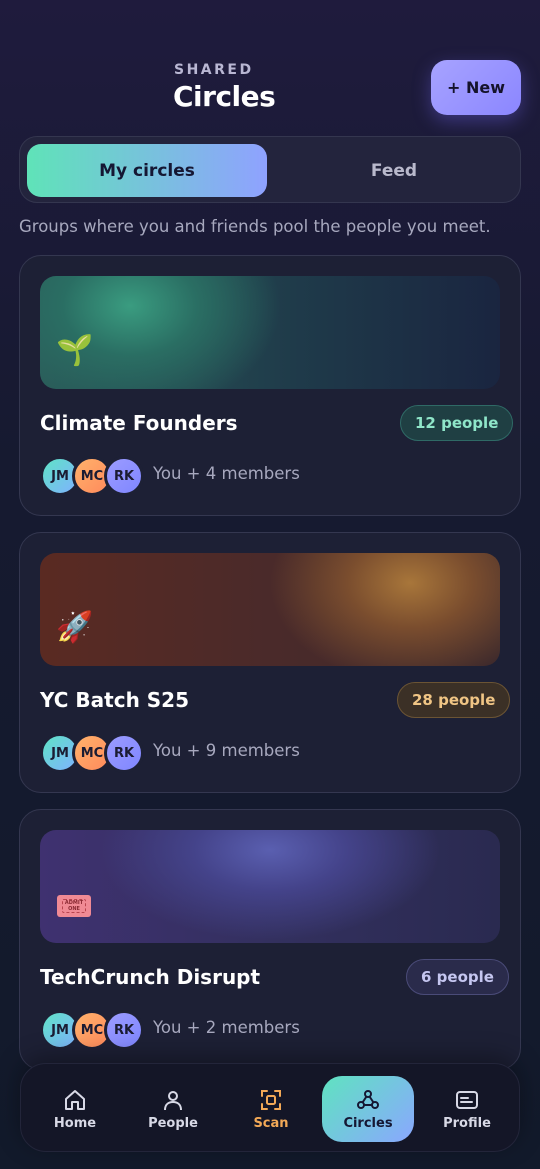  Describe the element at coordinates (75, 1123) in the screenshot. I see `tab-label: Home` at that location.